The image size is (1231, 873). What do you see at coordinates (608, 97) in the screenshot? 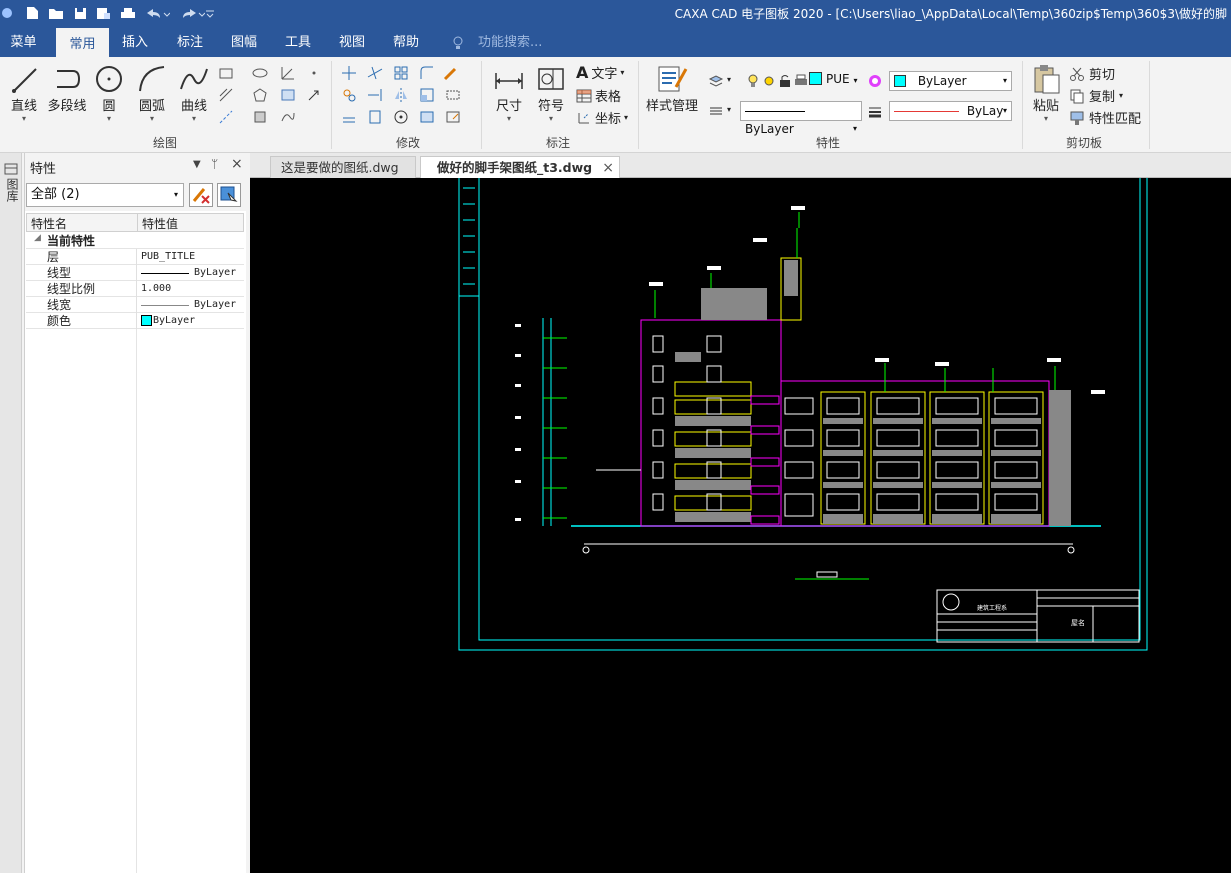
I see `table-button-label: 表格` at bounding box center [608, 97].